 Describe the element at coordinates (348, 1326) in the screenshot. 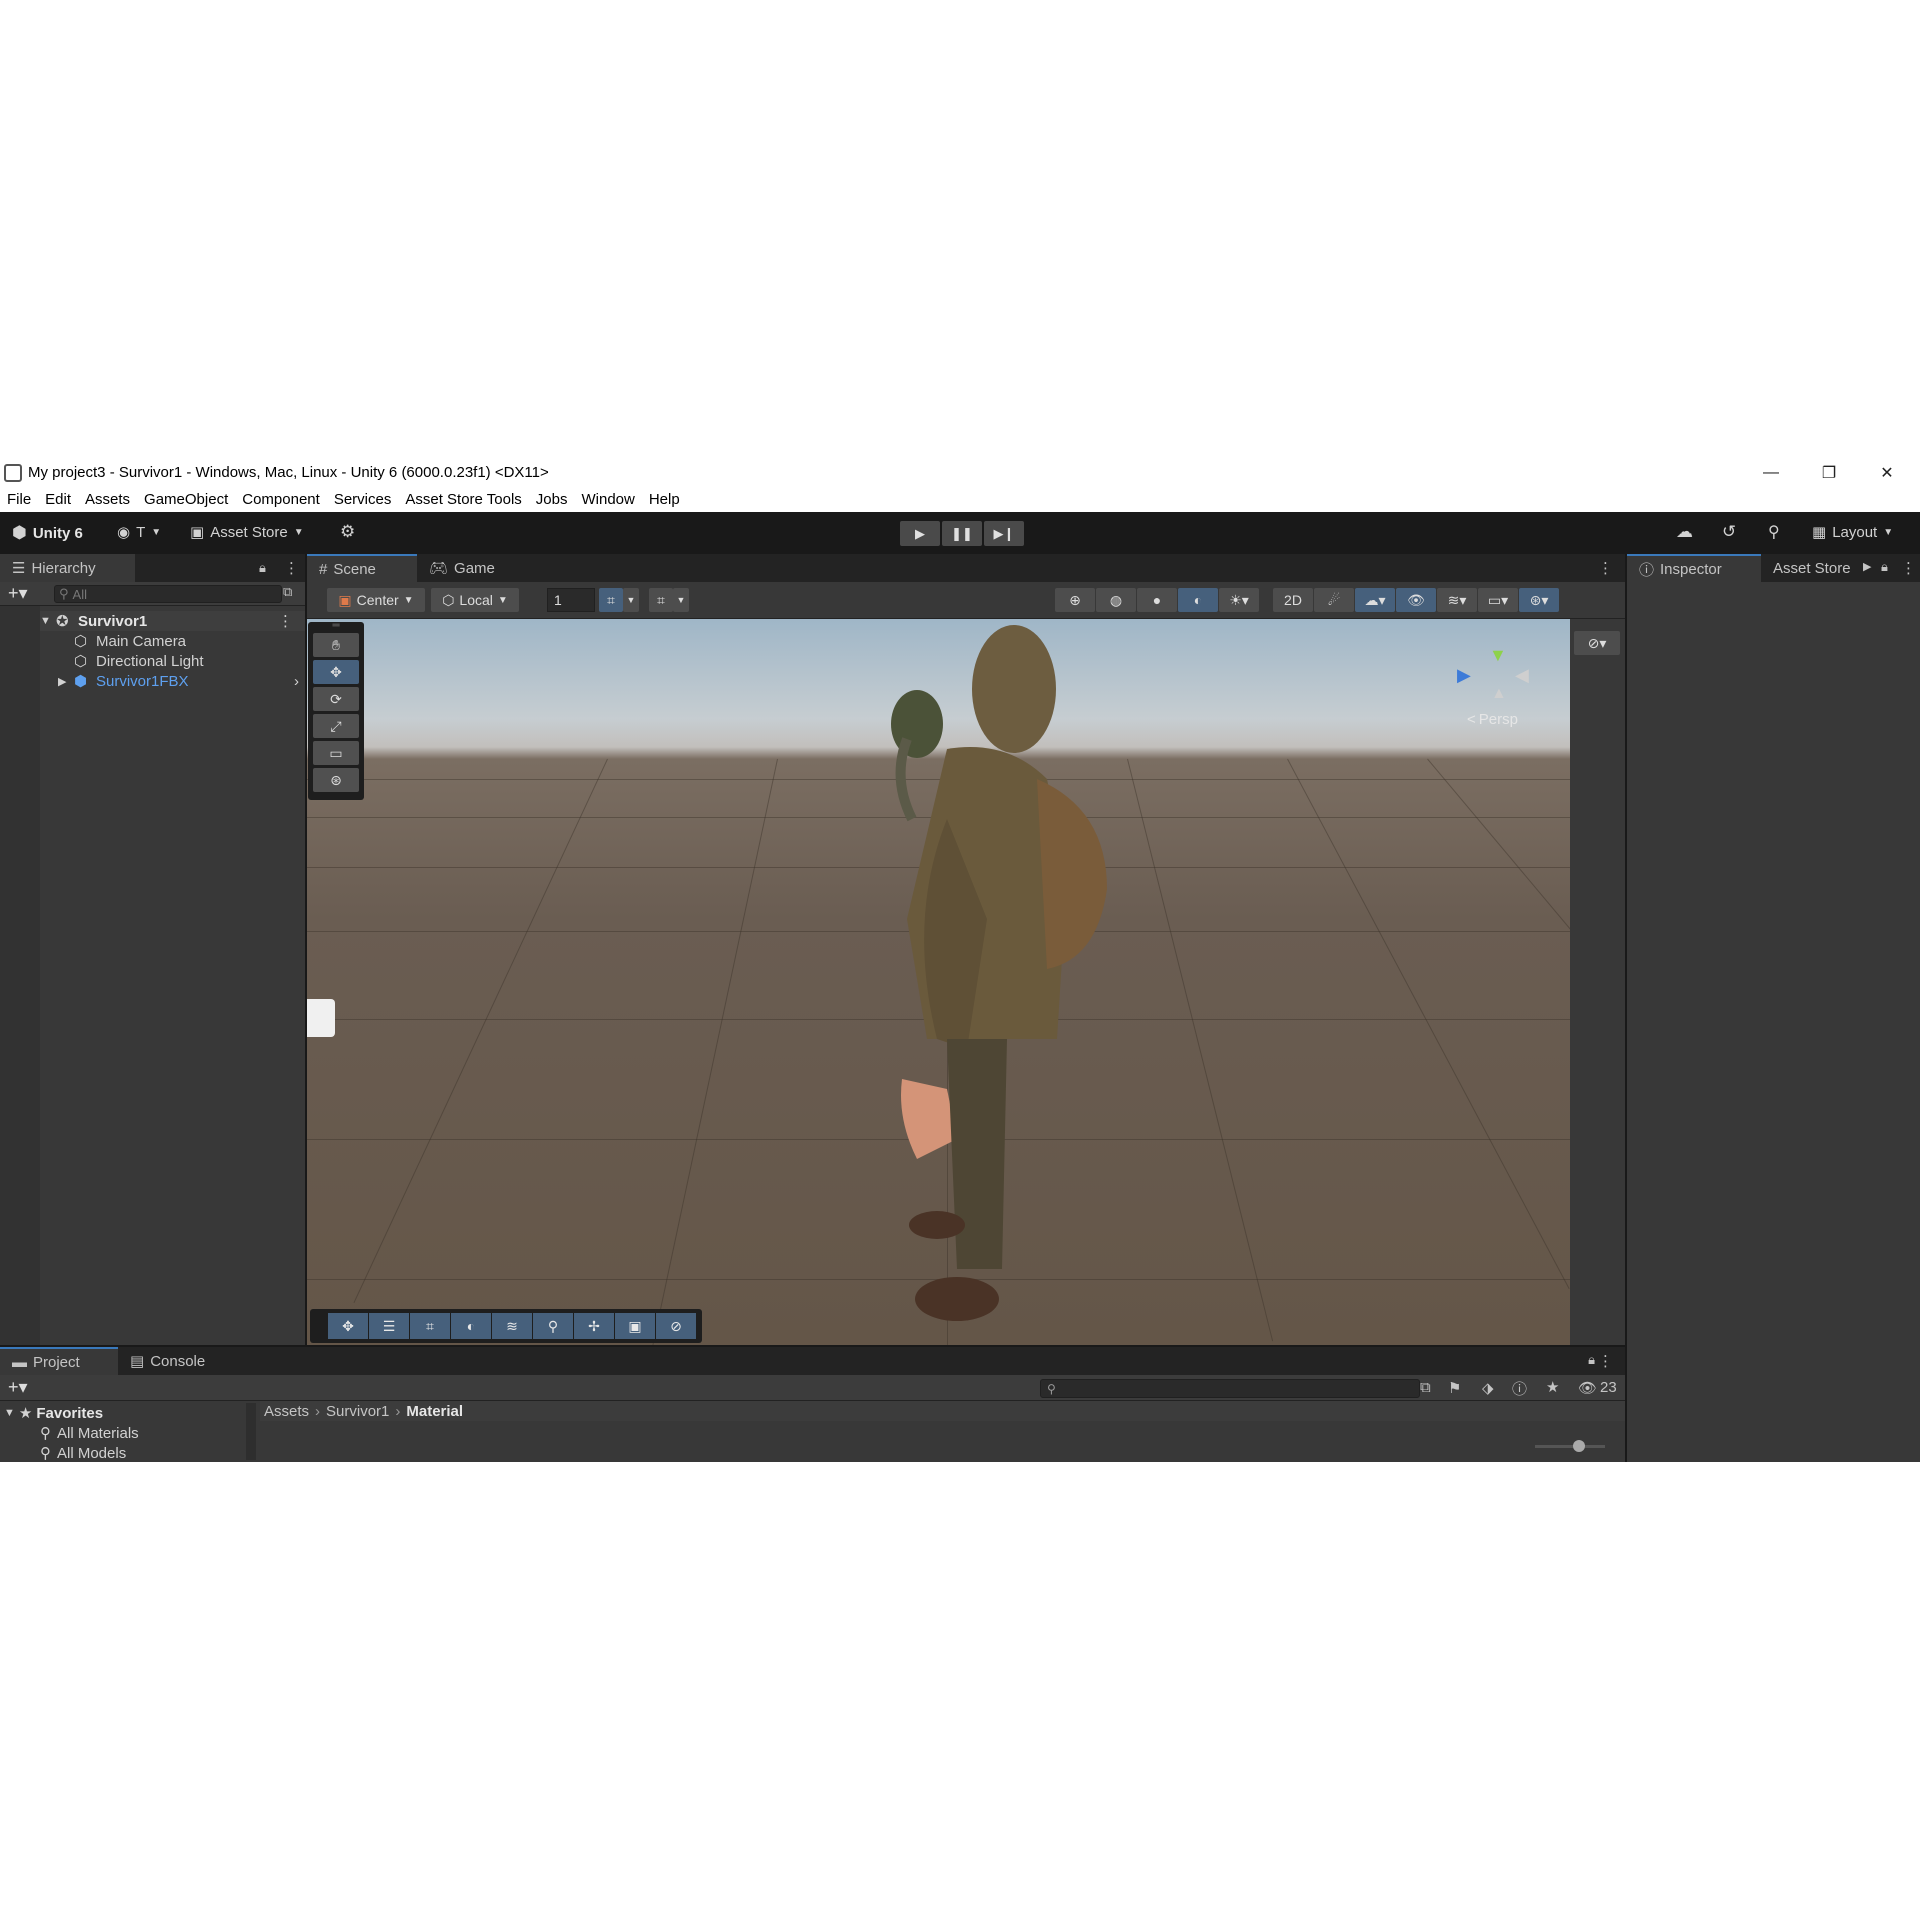

I see `move-overlay-icon: ✥` at that location.